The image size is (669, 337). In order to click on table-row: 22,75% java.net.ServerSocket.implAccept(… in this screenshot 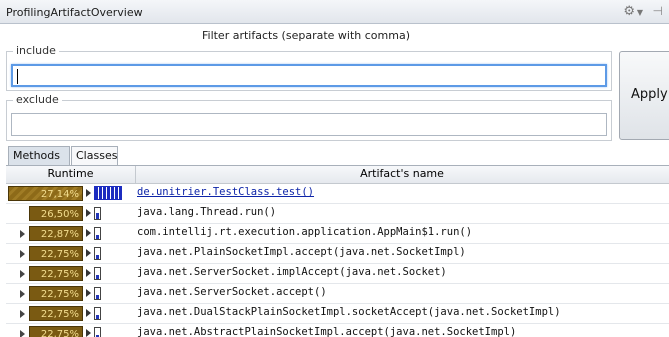, I will do `click(337, 274)`.